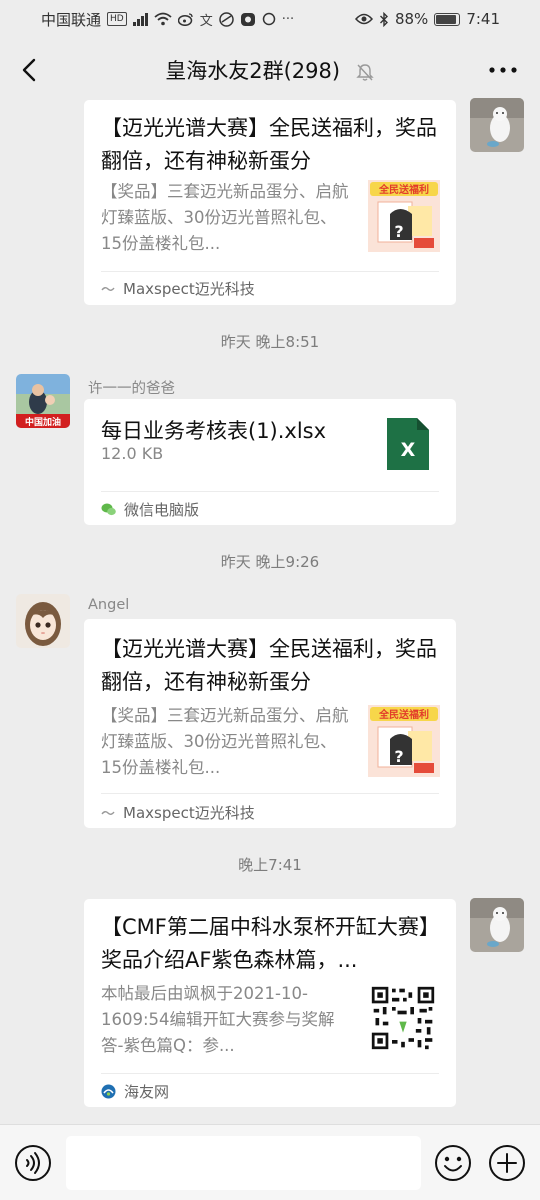 The image size is (540, 1200). I want to click on file-name: 每日业务考核表(1).xlsx, so click(214, 431).